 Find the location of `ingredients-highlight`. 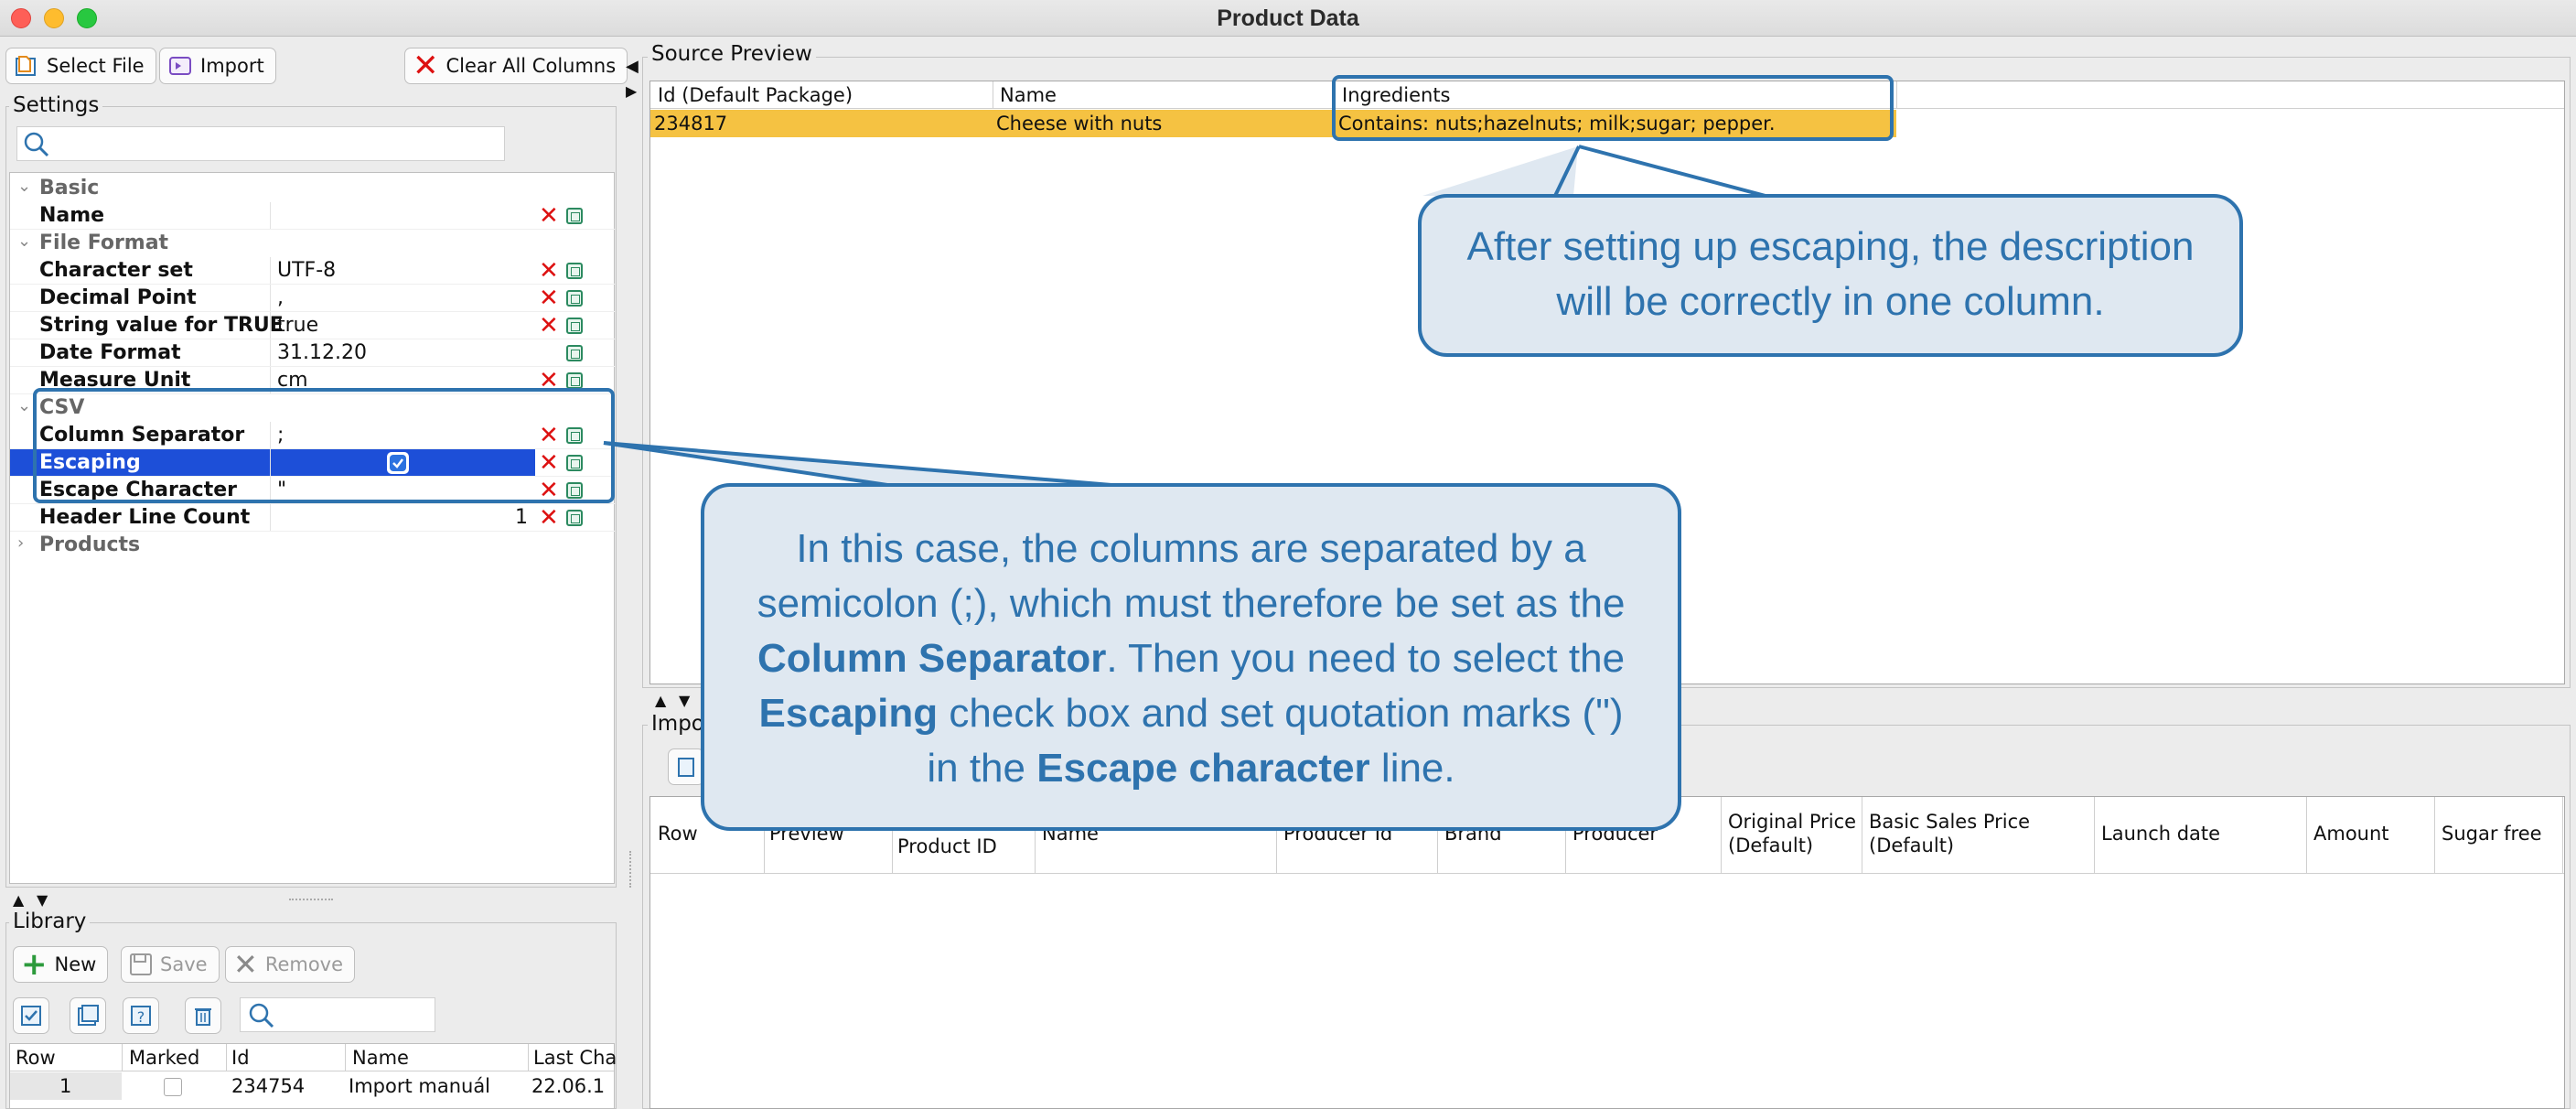

ingredients-highlight is located at coordinates (1613, 108).